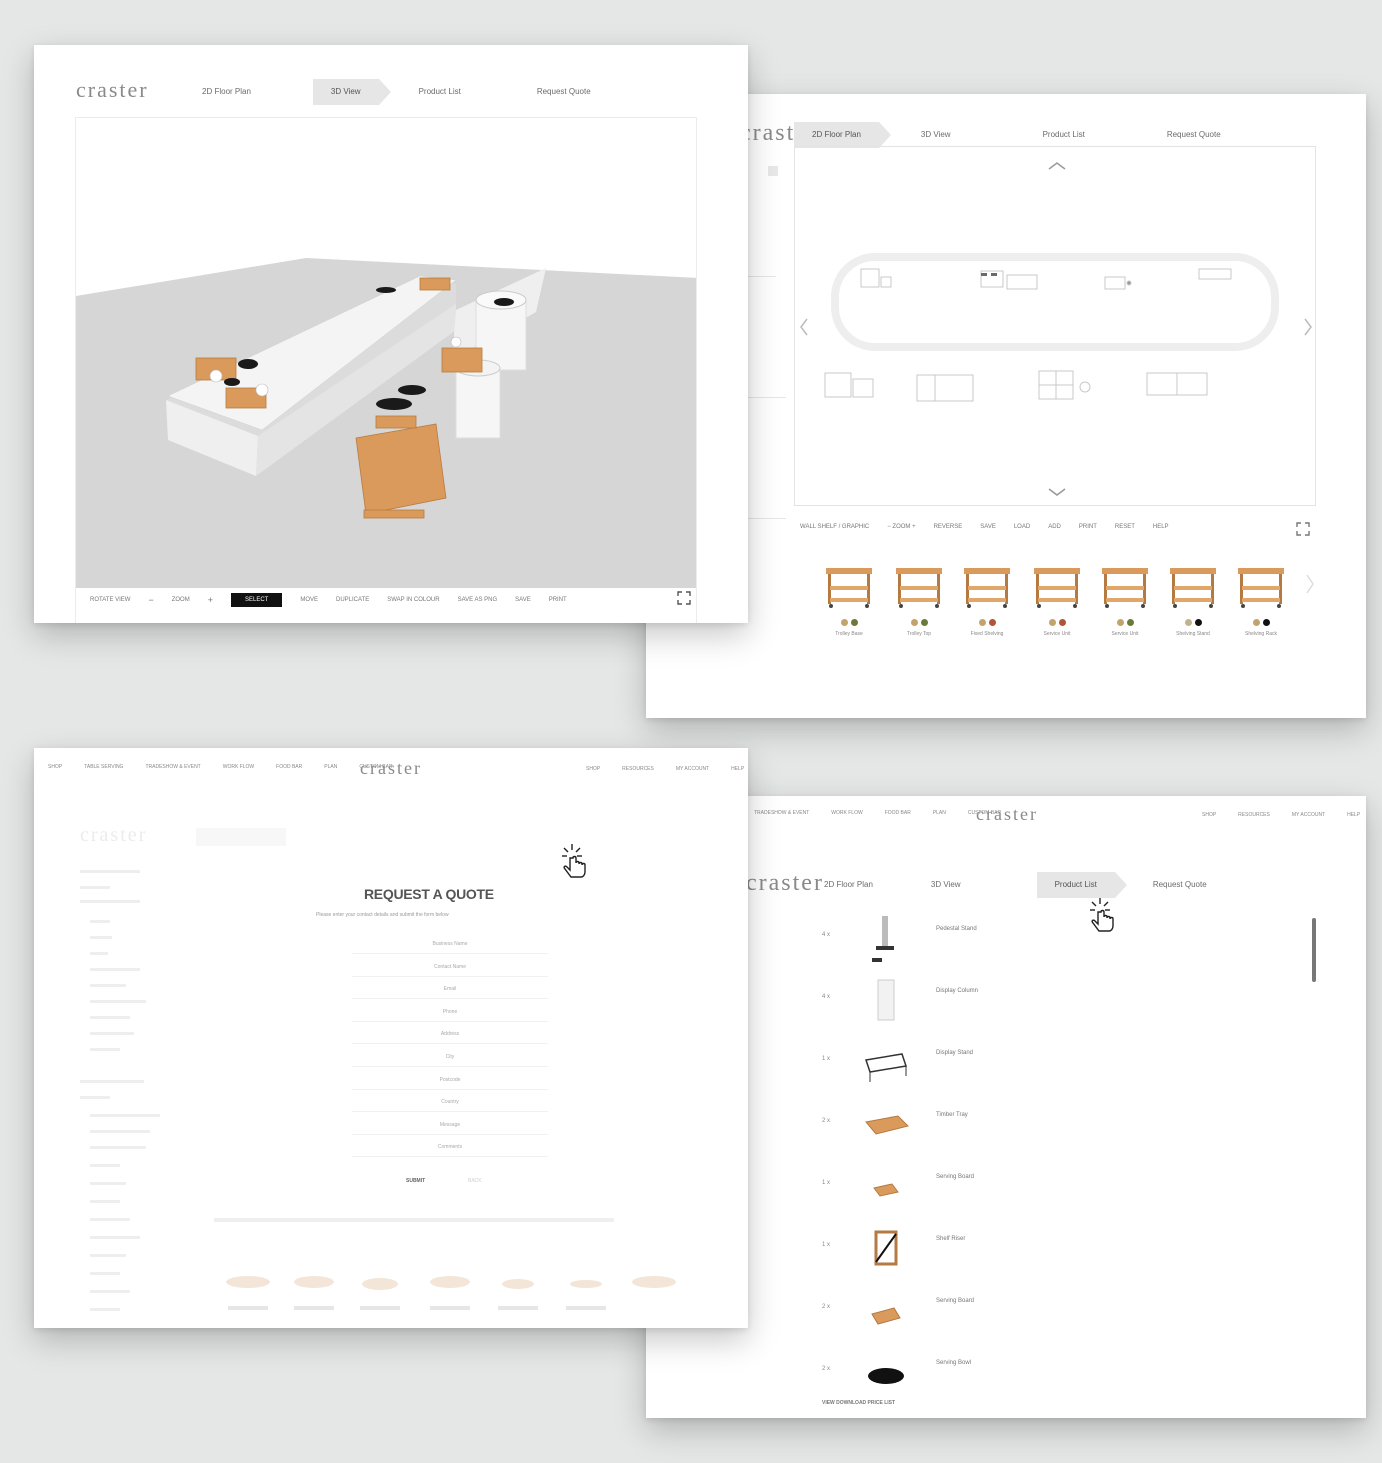 Image resolution: width=1382 pixels, height=1463 pixels. What do you see at coordinates (593, 769) in the screenshot?
I see `nav-shop-right: SHOP` at bounding box center [593, 769].